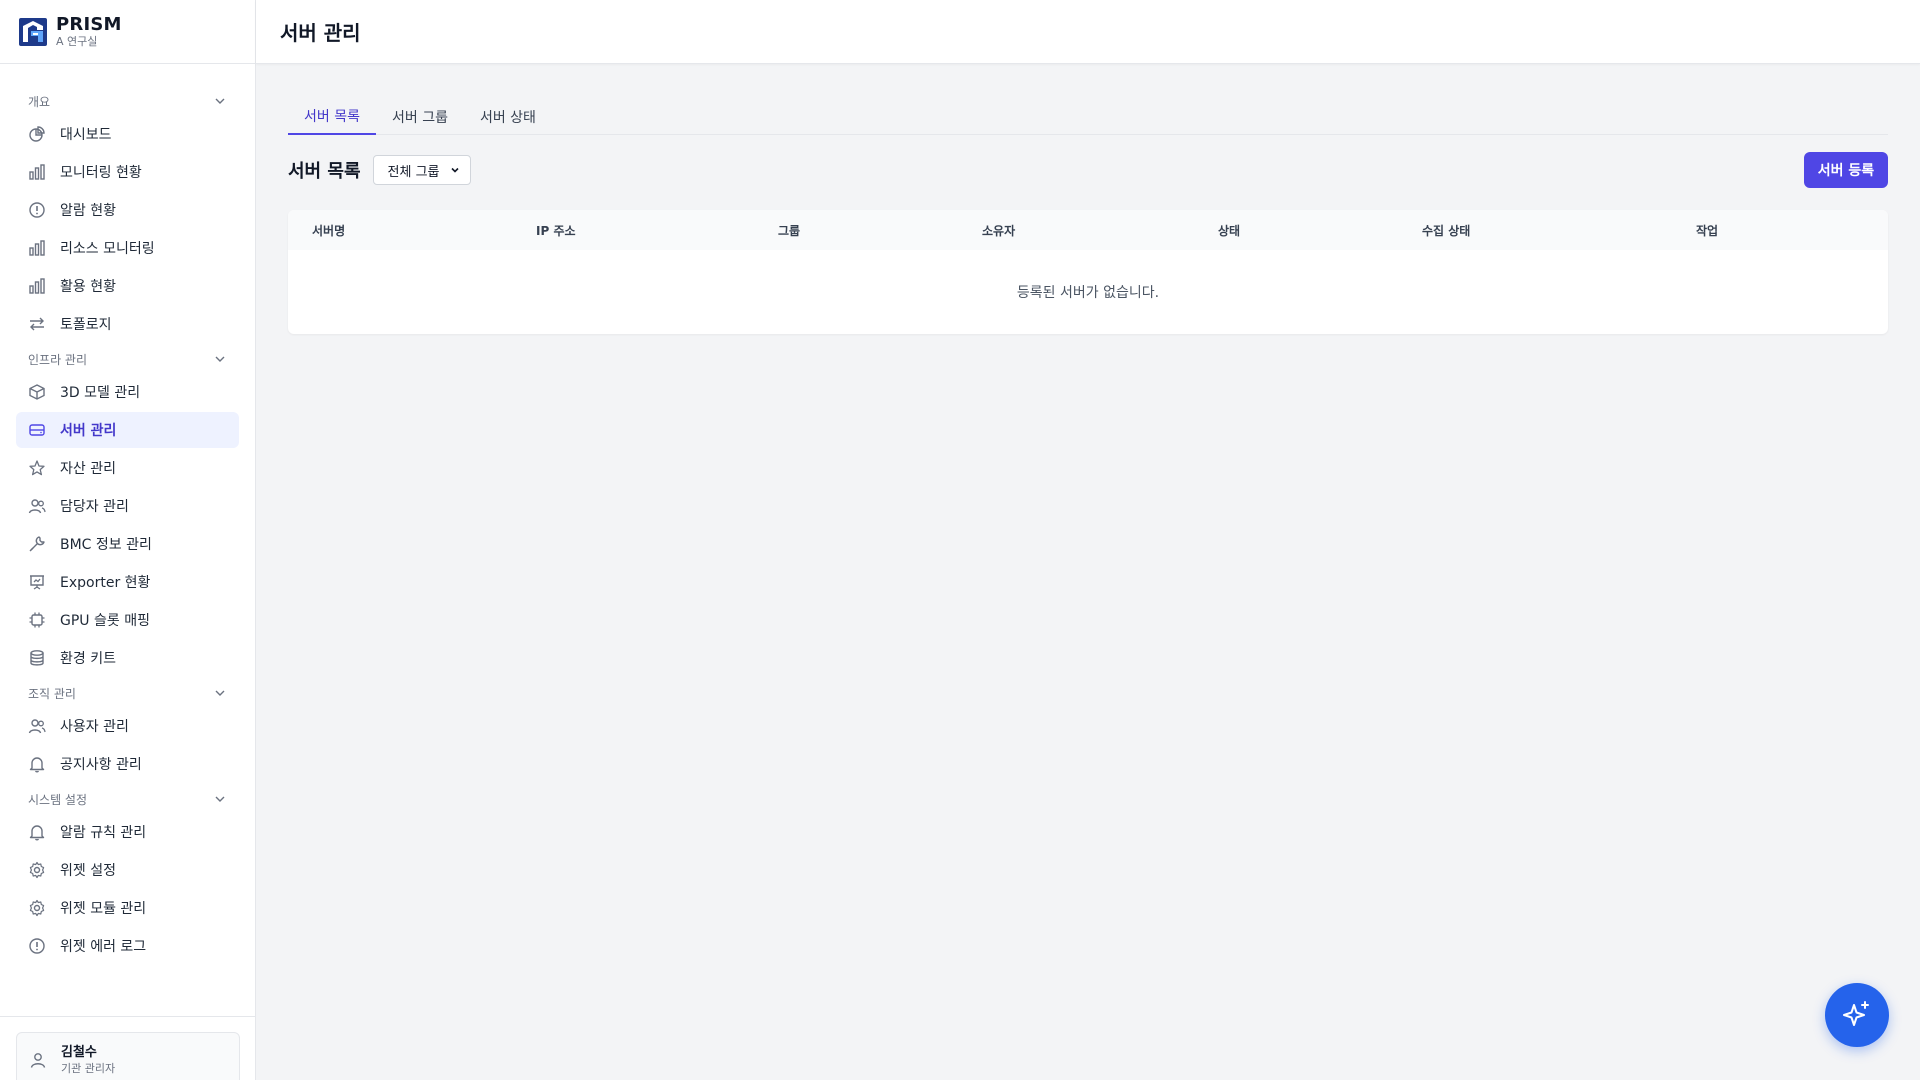 This screenshot has width=1920, height=1080. I want to click on group-filter-select: 전체 그룹, so click(421, 170).